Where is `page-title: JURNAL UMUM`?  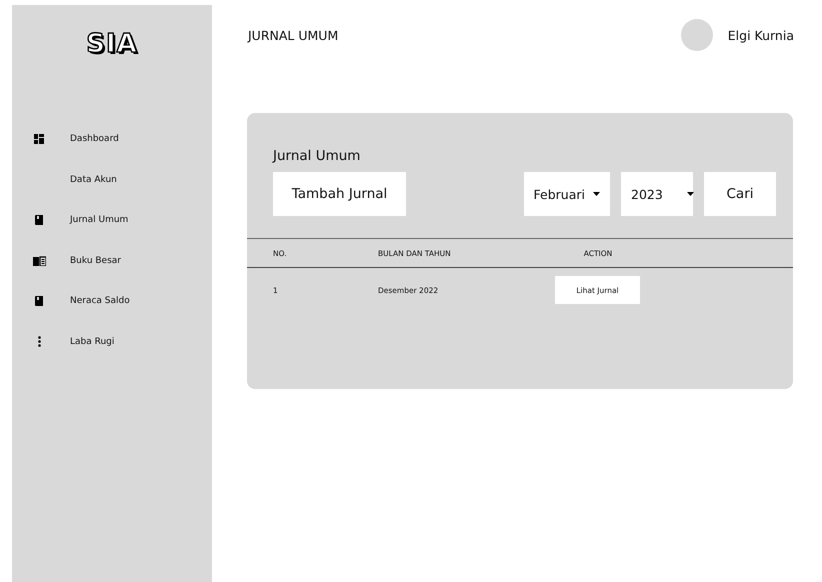
page-title: JURNAL UMUM is located at coordinates (293, 35).